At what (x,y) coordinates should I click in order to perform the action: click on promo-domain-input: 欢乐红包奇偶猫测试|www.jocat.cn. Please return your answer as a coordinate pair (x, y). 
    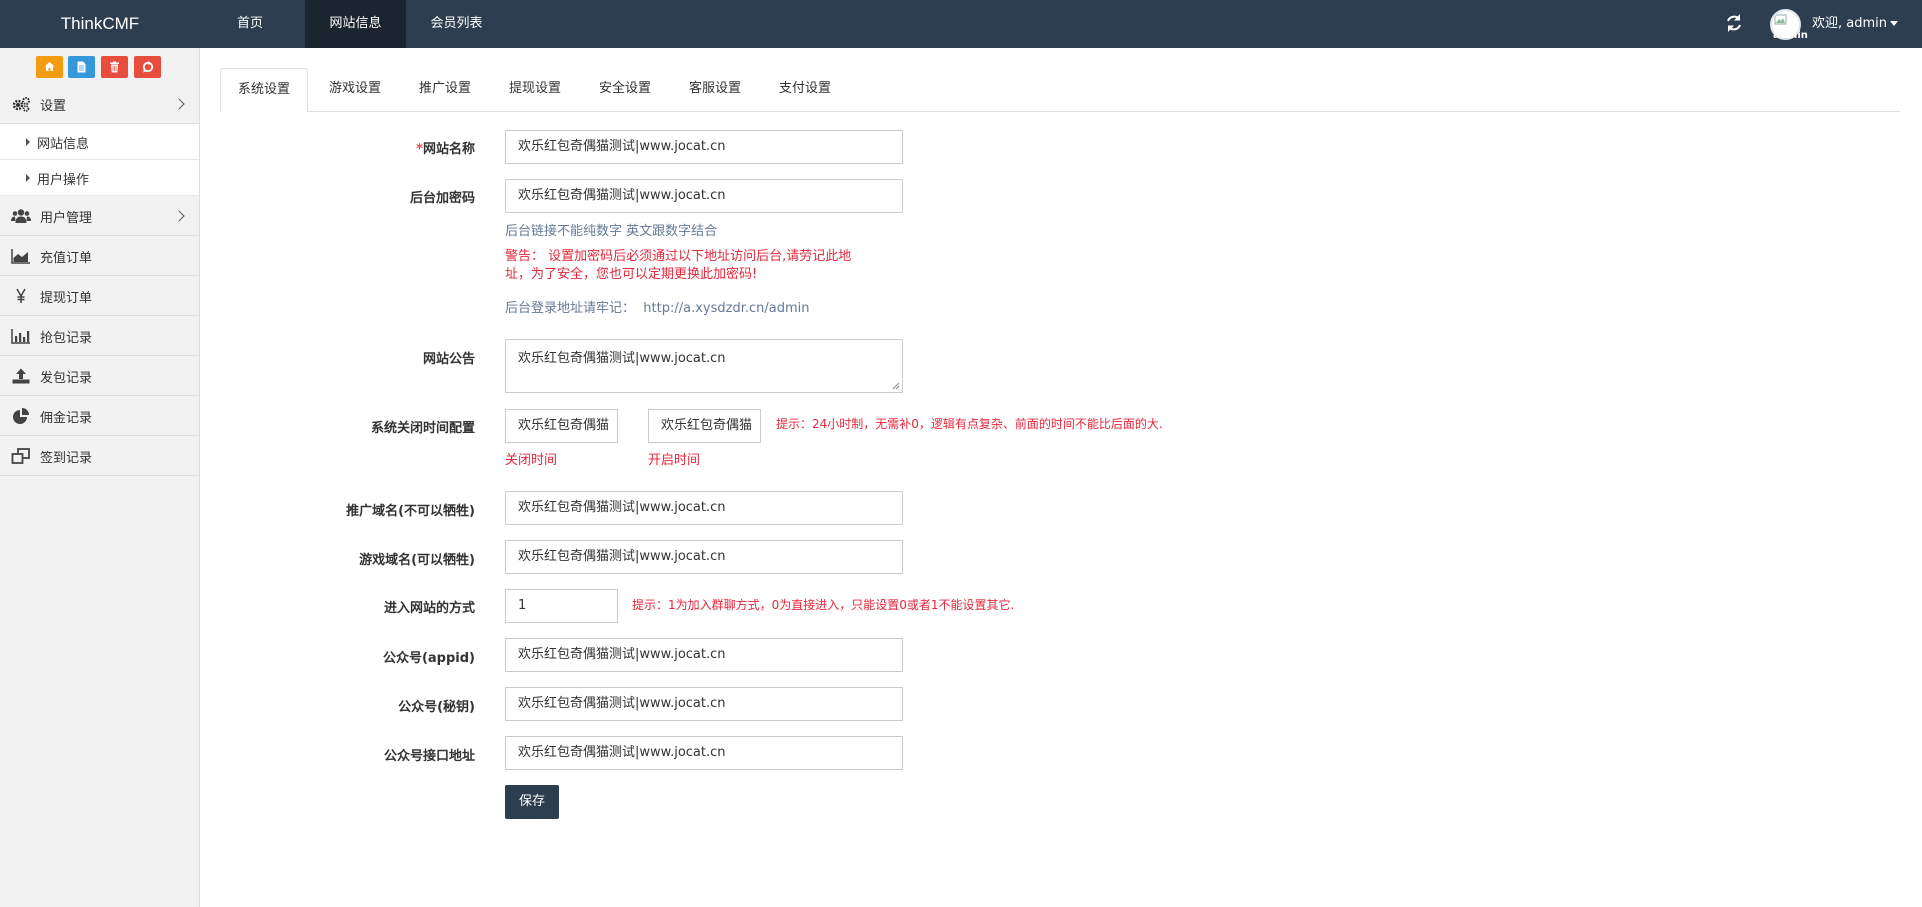
    Looking at the image, I should click on (704, 508).